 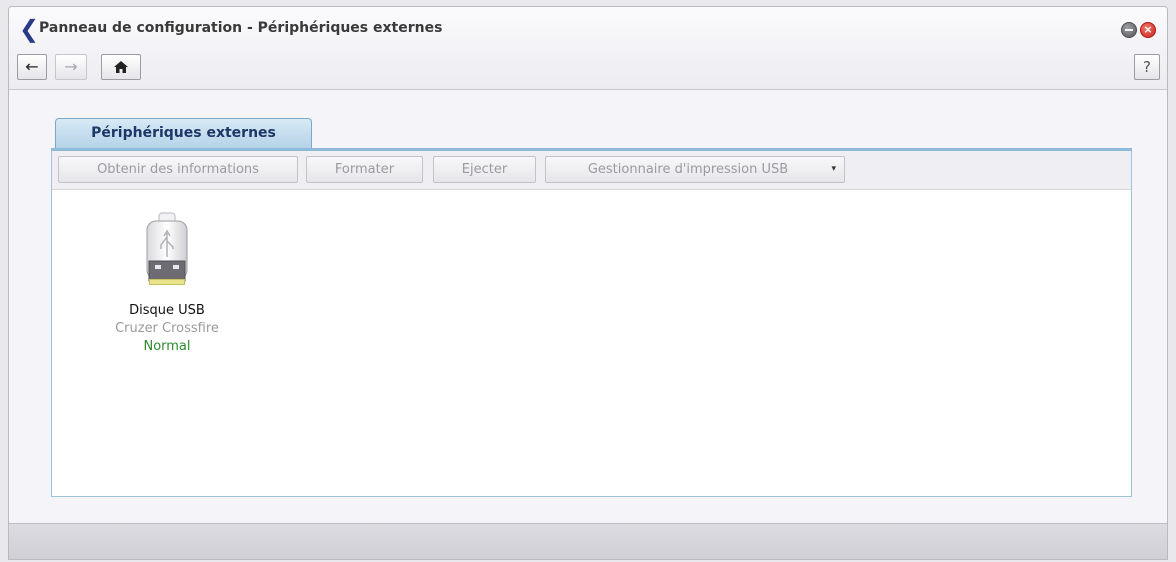 What do you see at coordinates (167, 328) in the screenshot?
I see `device-model: Cruzer Crossfire` at bounding box center [167, 328].